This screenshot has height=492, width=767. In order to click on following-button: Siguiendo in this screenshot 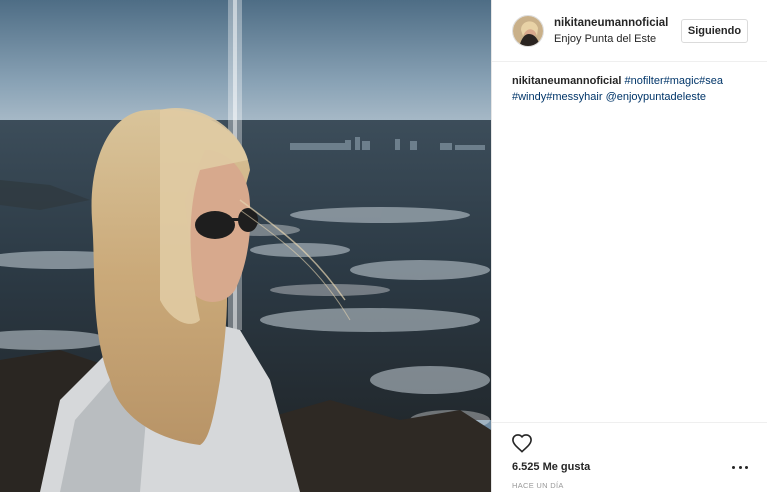, I will do `click(714, 31)`.